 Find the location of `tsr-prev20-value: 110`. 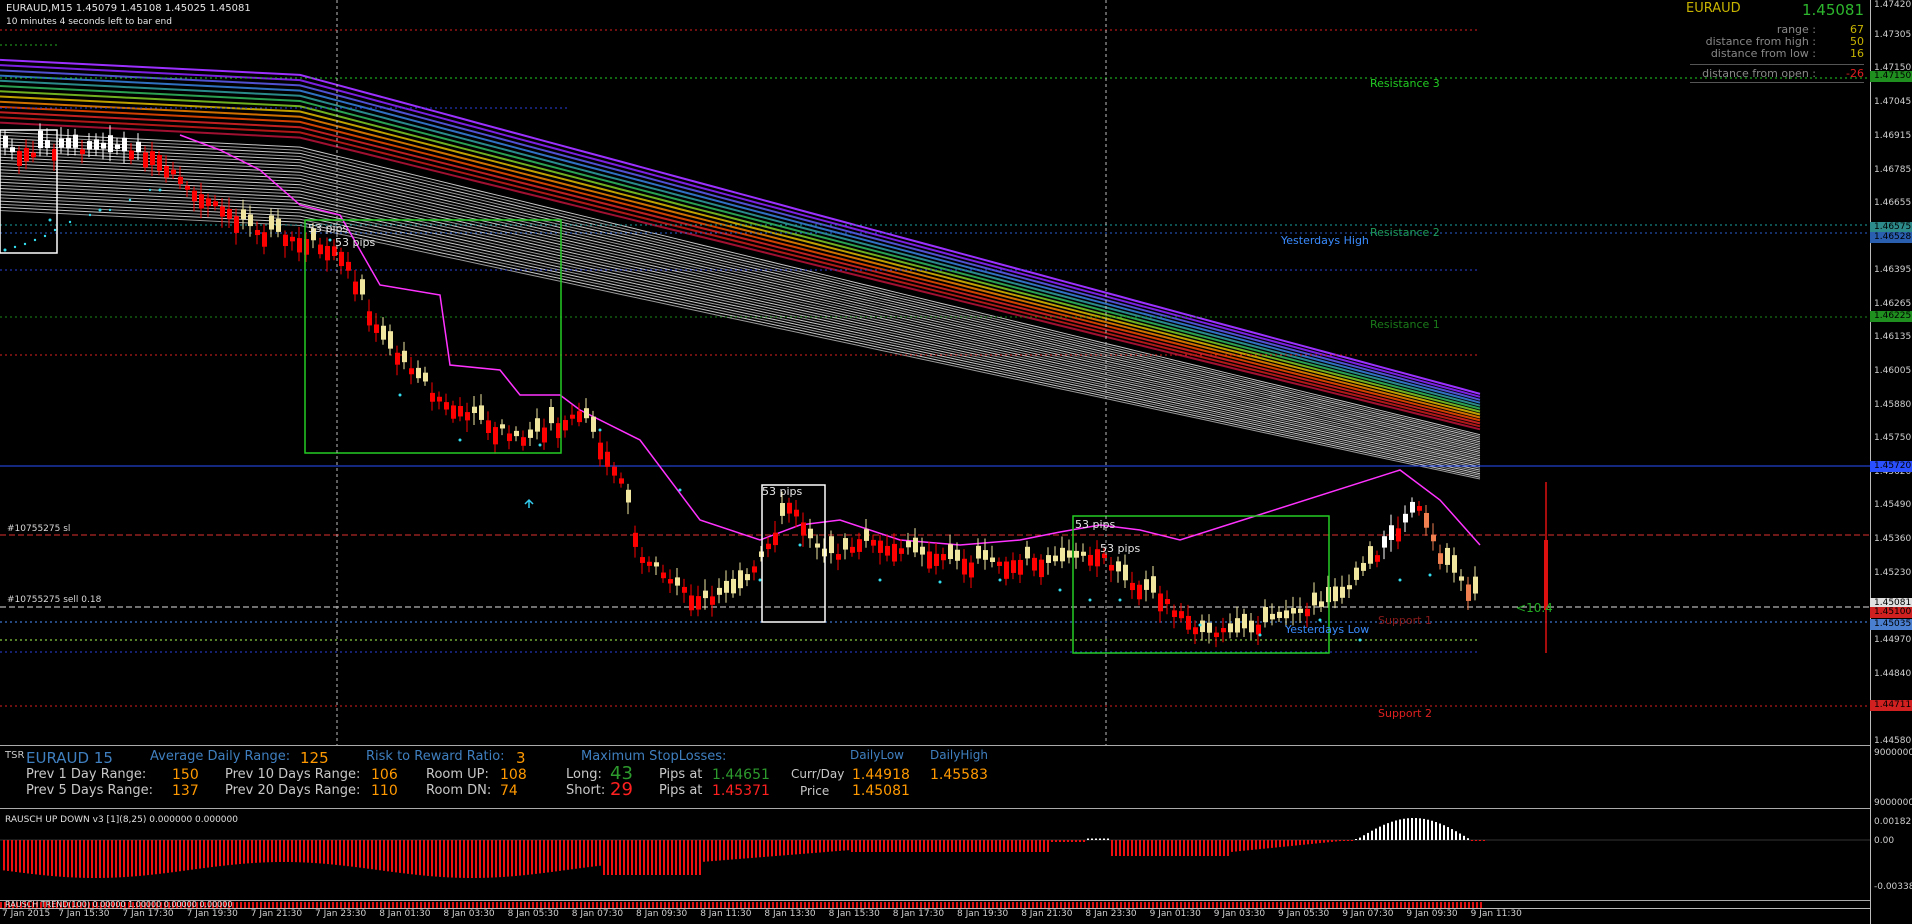

tsr-prev20-value: 110 is located at coordinates (384, 791).